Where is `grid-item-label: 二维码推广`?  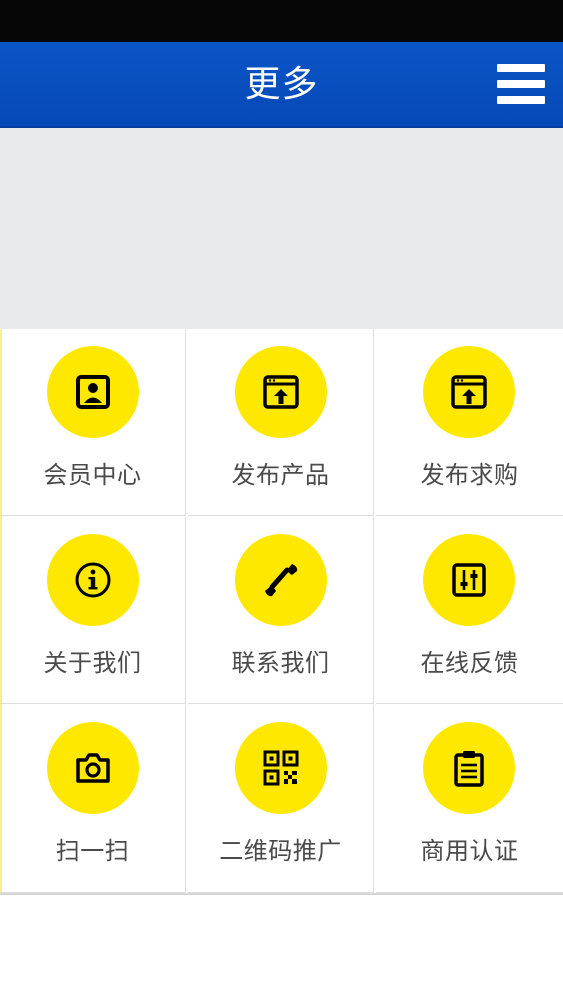
grid-item-label: 二维码推广 is located at coordinates (280, 851).